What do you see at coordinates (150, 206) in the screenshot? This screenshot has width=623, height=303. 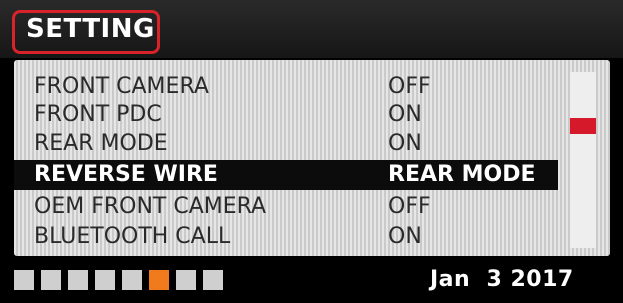 I see `menu-item-label: OEM FRONT CAMERA` at bounding box center [150, 206].